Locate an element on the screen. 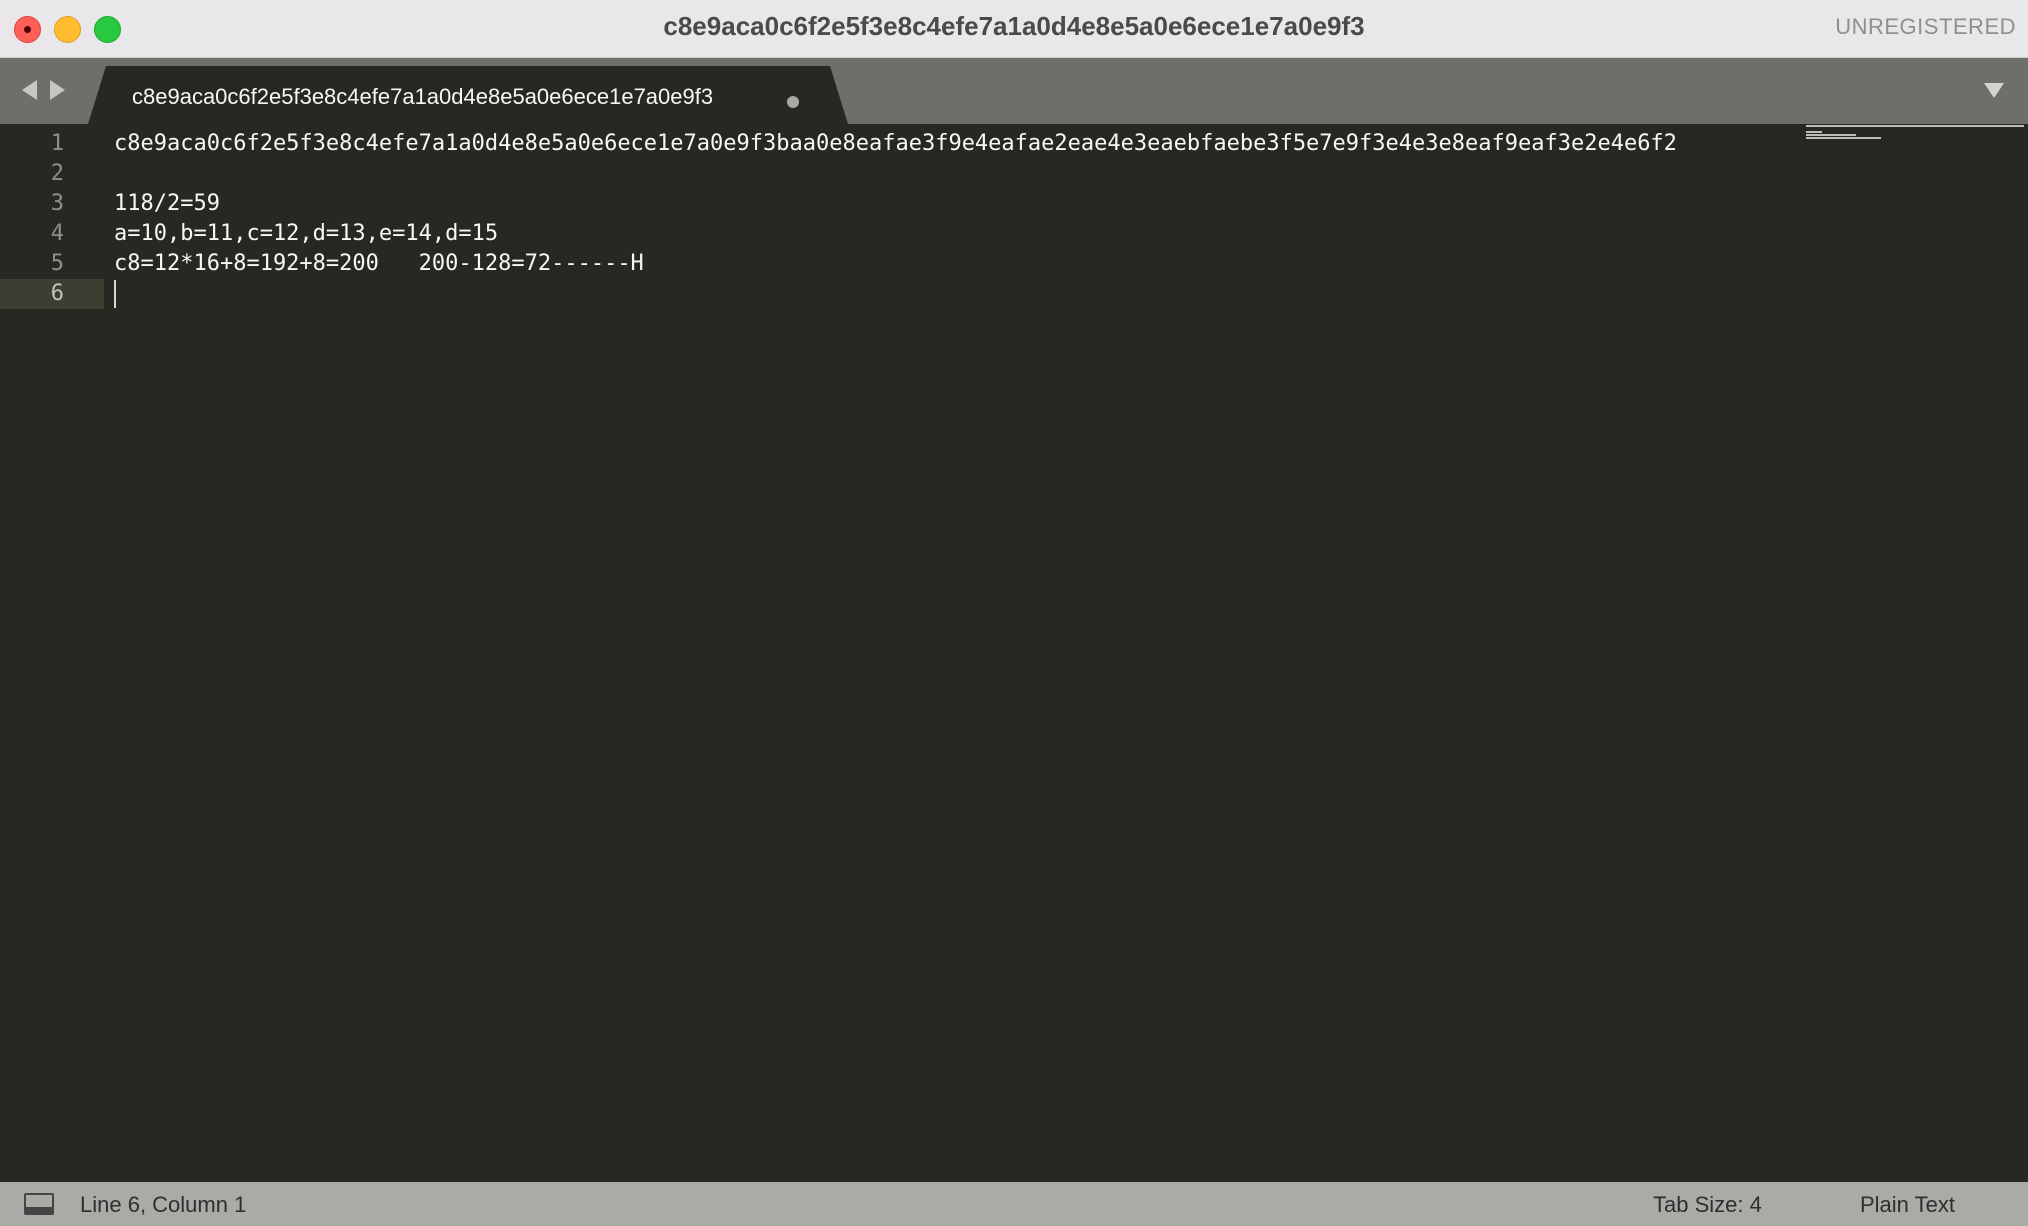 The image size is (2028, 1226). status-bar: Line 6, Column 1 Tab Size: 4 Plain Text is located at coordinates (1014, 1204).